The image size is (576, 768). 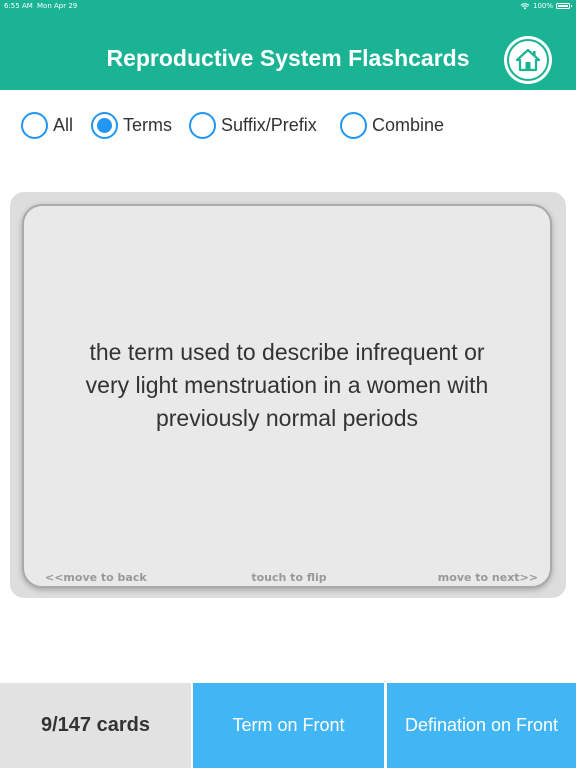 I want to click on radio-terms-icon, so click(x=104, y=125).